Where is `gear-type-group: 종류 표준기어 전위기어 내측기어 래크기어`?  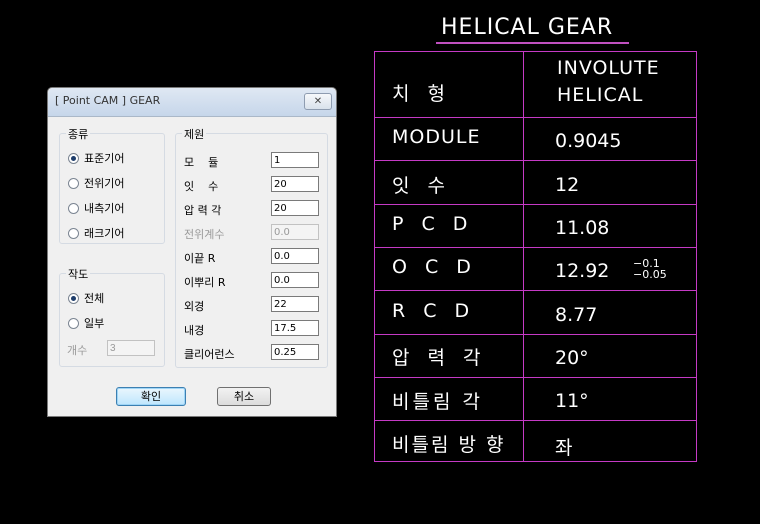 gear-type-group: 종류 표준기어 전위기어 내측기어 래크기어 is located at coordinates (112, 185).